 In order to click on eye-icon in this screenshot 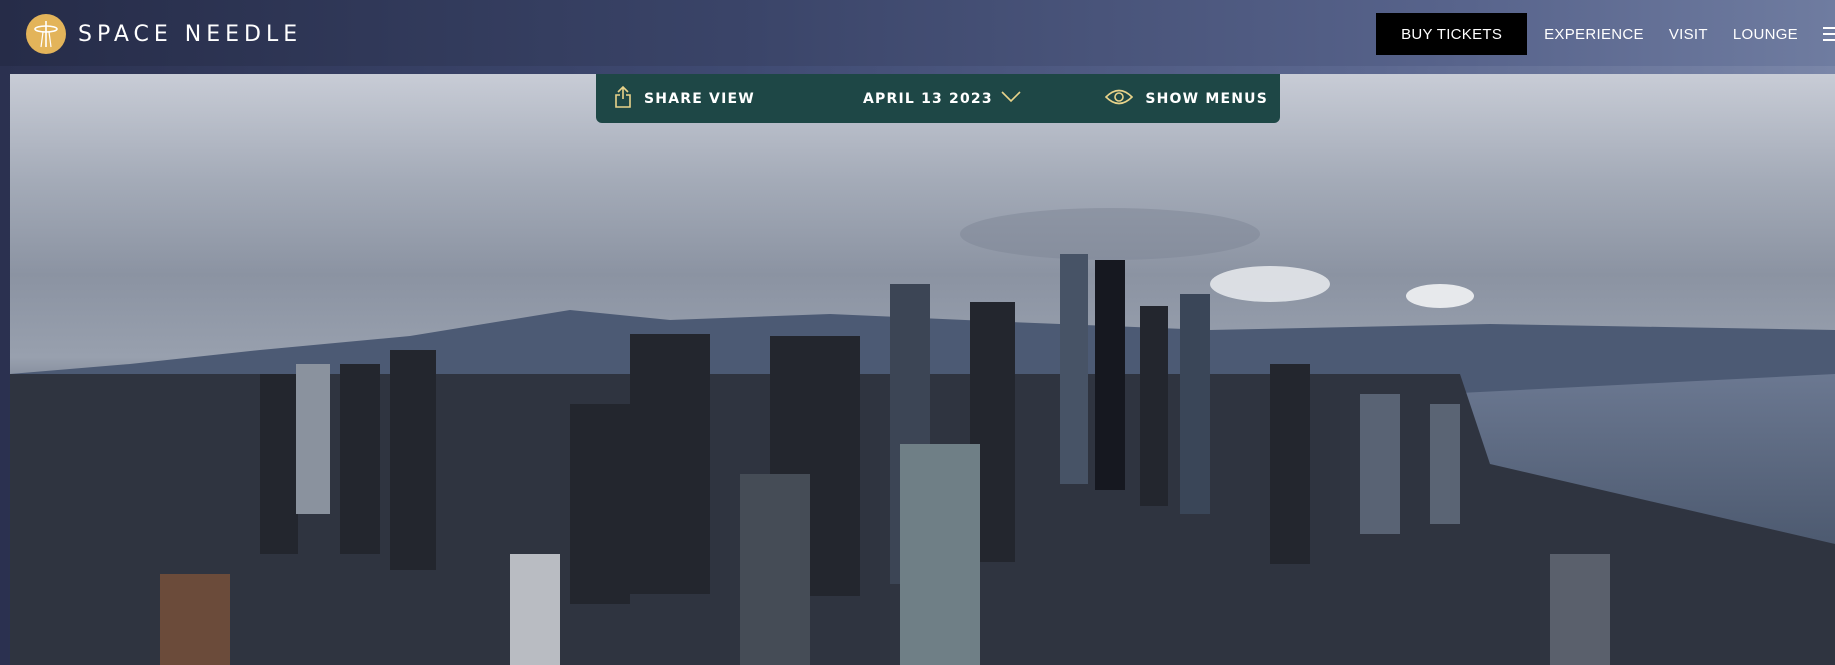, I will do `click(1119, 99)`.